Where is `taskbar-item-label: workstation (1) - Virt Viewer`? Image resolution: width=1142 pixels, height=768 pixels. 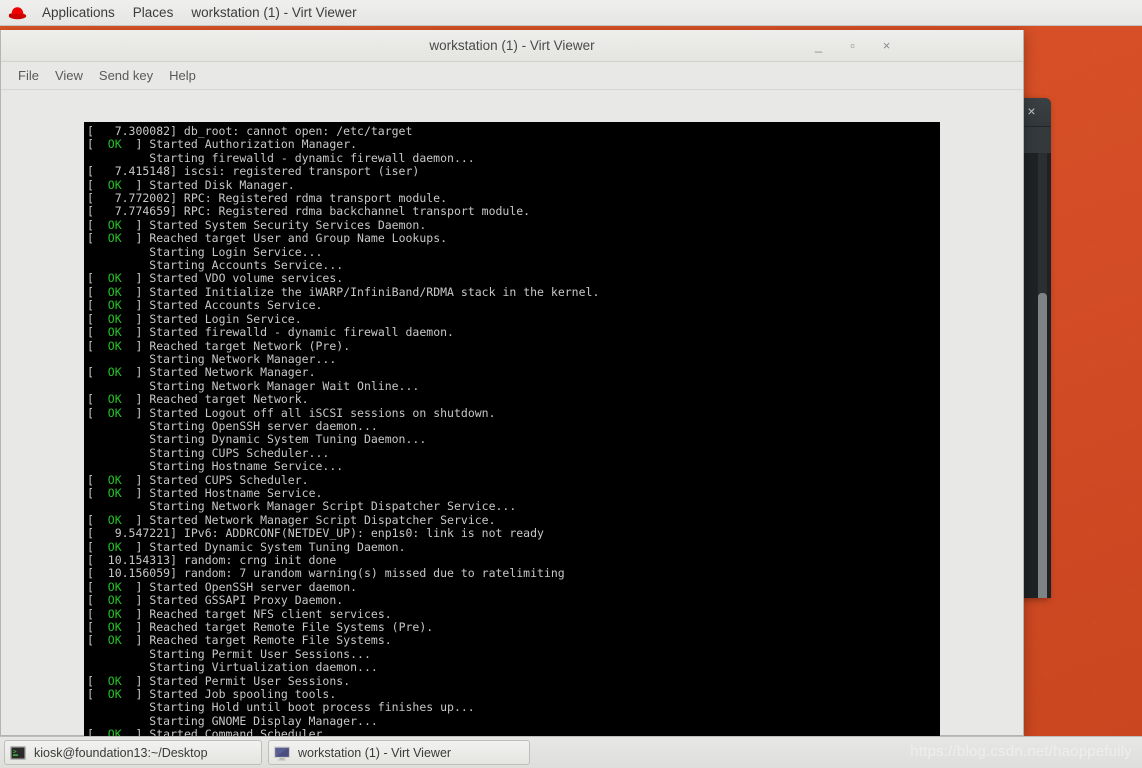
taskbar-item-label: workstation (1) - Virt Viewer is located at coordinates (375, 752).